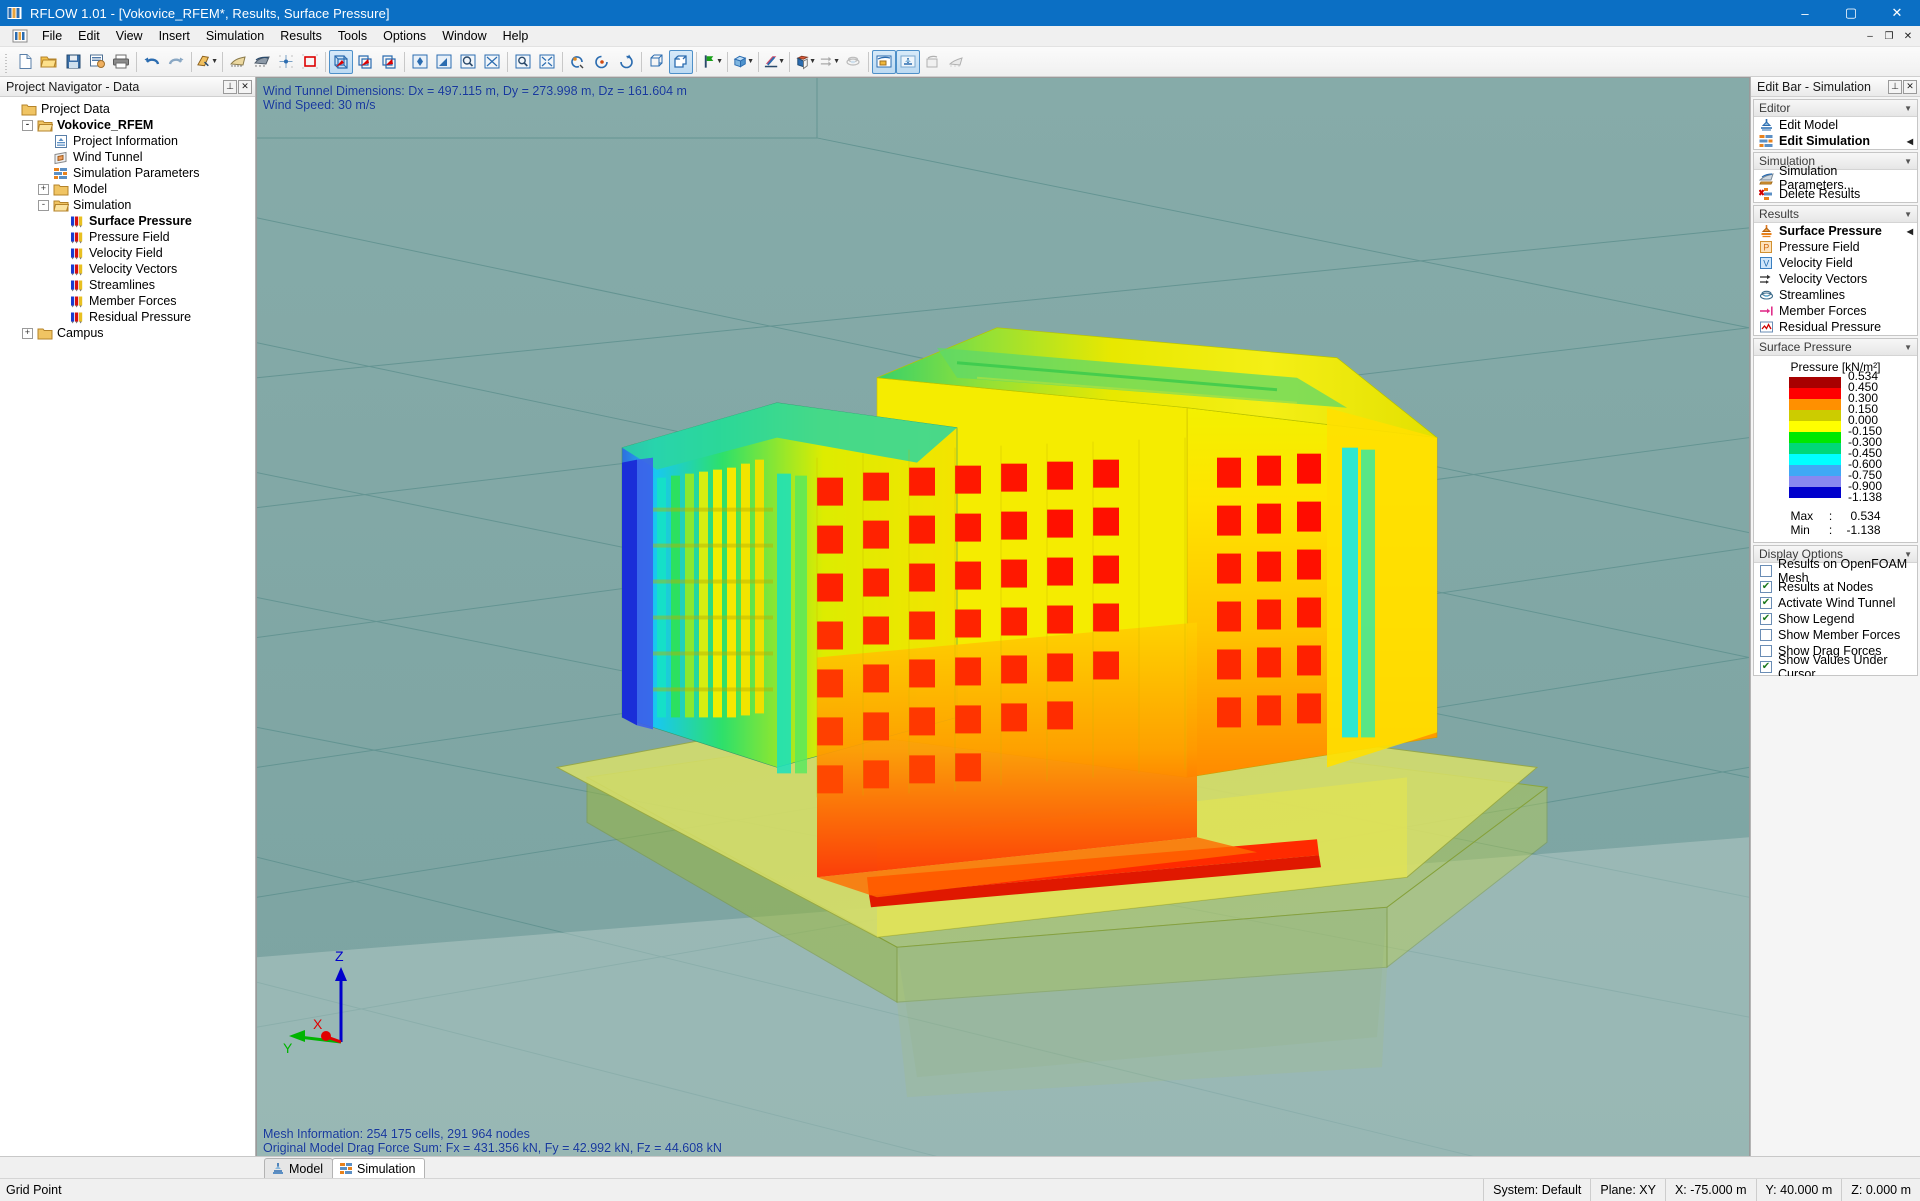 This screenshot has width=1920, height=1201. Describe the element at coordinates (286, 62) in the screenshot. I see `node-snap-button` at that location.